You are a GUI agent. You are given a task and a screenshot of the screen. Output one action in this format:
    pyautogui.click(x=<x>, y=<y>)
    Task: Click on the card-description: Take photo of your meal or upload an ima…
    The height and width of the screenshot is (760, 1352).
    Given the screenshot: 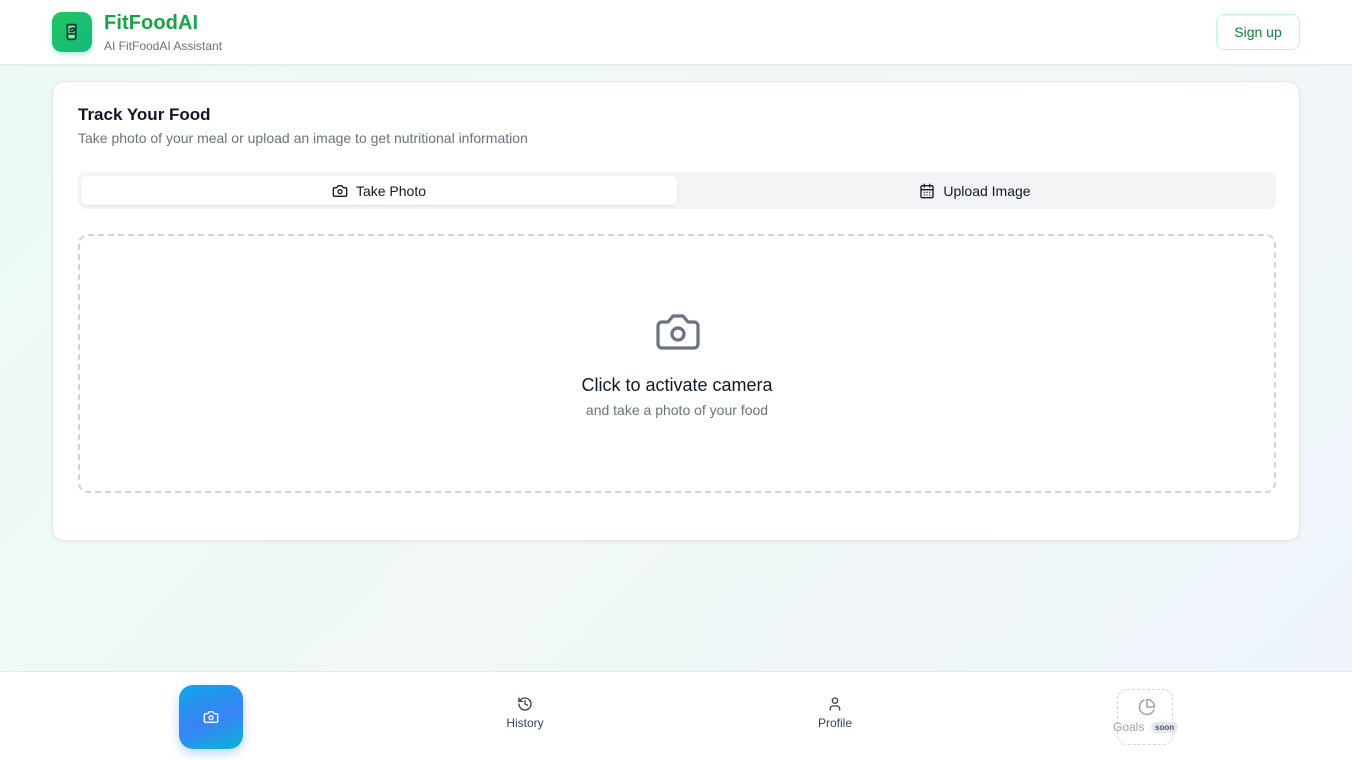 What is the action you would take?
    pyautogui.click(x=303, y=138)
    